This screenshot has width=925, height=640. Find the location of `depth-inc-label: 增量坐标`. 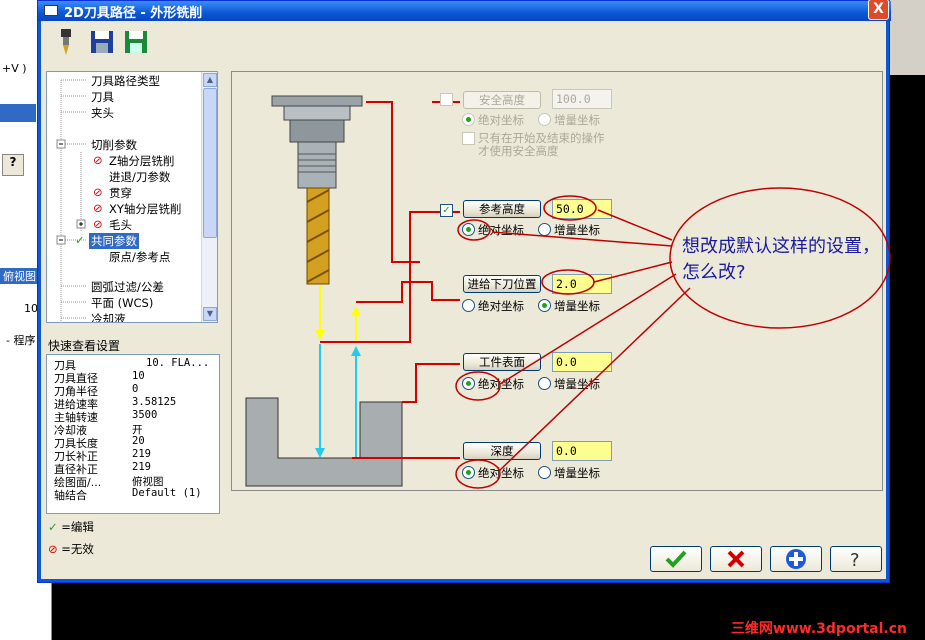

depth-inc-label: 增量坐标 is located at coordinates (577, 473).